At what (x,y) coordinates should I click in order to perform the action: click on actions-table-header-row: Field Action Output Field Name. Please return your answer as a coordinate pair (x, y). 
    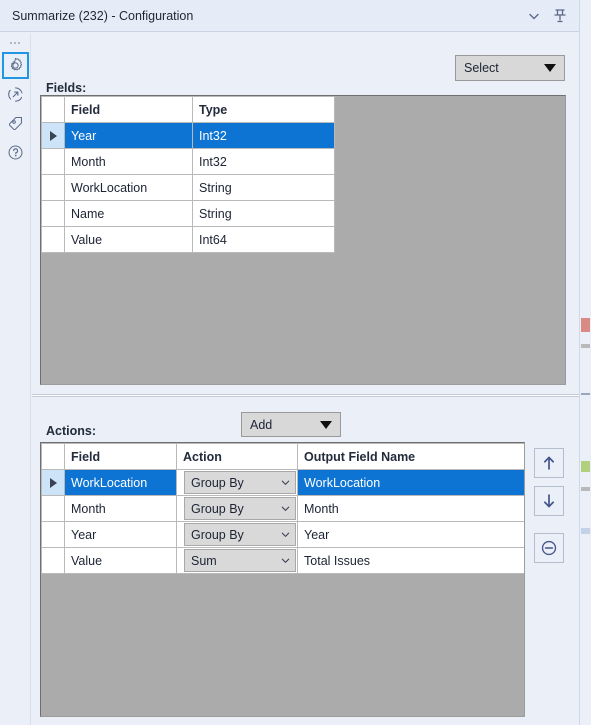
    Looking at the image, I should click on (282, 456).